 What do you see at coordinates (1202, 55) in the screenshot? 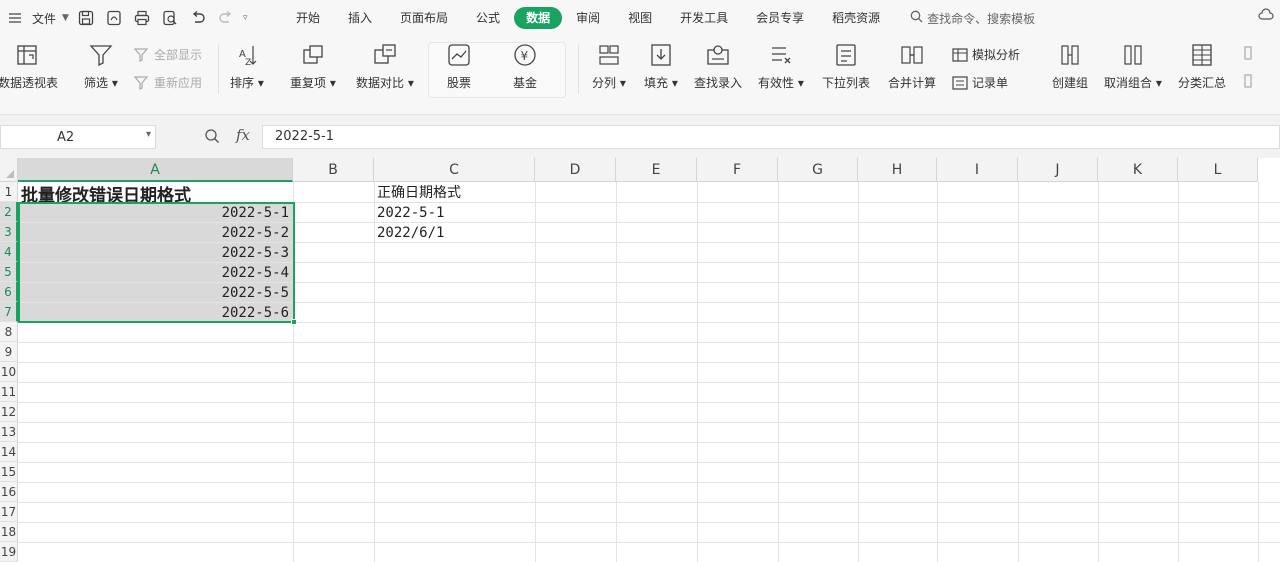
I see `subtotal-icon` at bounding box center [1202, 55].